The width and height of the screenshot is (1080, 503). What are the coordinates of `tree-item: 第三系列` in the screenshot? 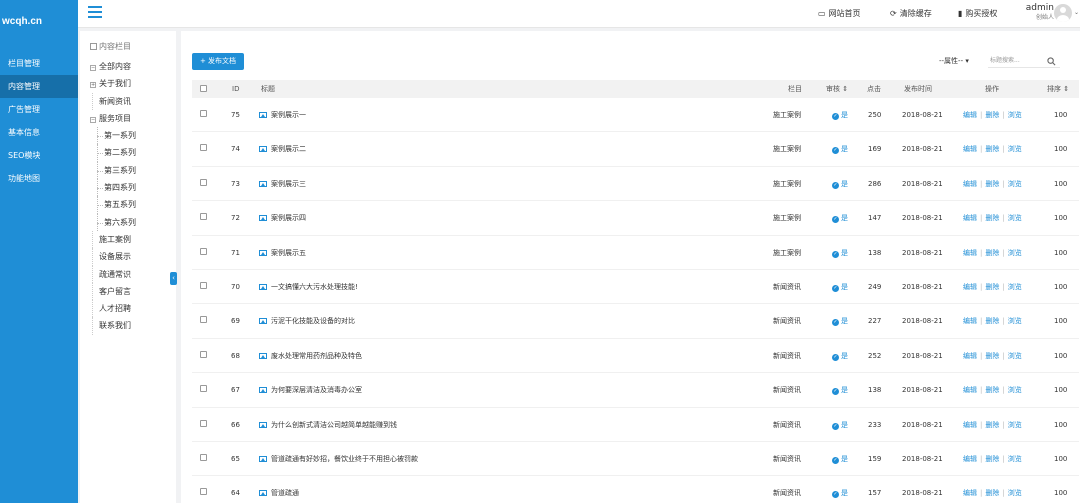 It's located at (128, 170).